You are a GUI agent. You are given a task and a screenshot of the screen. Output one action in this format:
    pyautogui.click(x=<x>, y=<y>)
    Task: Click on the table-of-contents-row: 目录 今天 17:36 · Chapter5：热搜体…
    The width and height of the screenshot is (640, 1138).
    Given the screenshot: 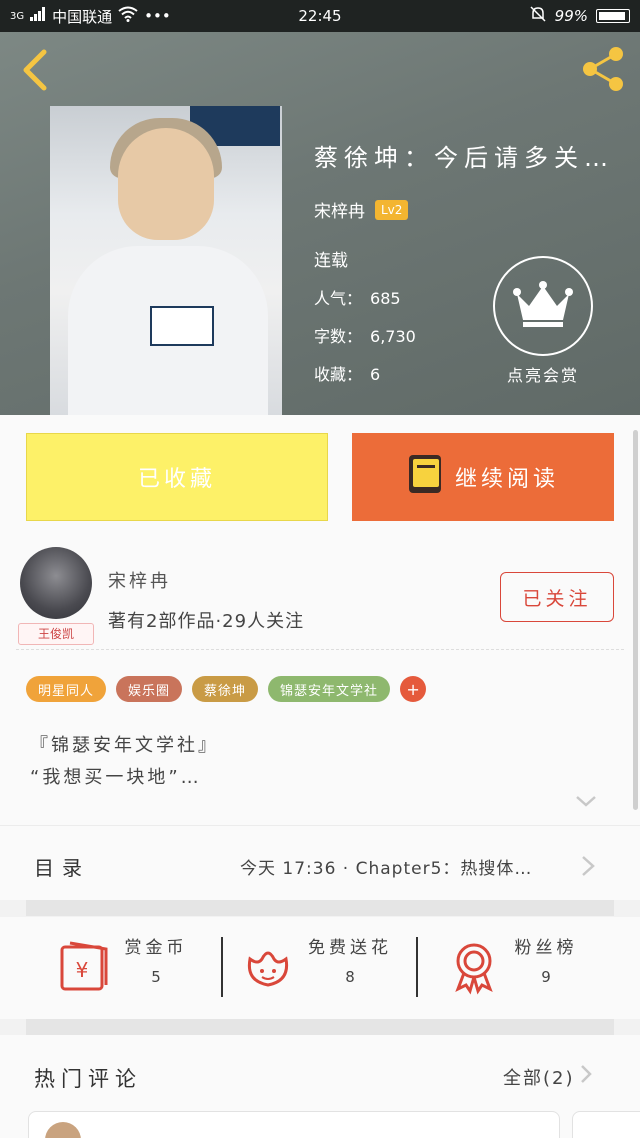 What is the action you would take?
    pyautogui.click(x=320, y=862)
    